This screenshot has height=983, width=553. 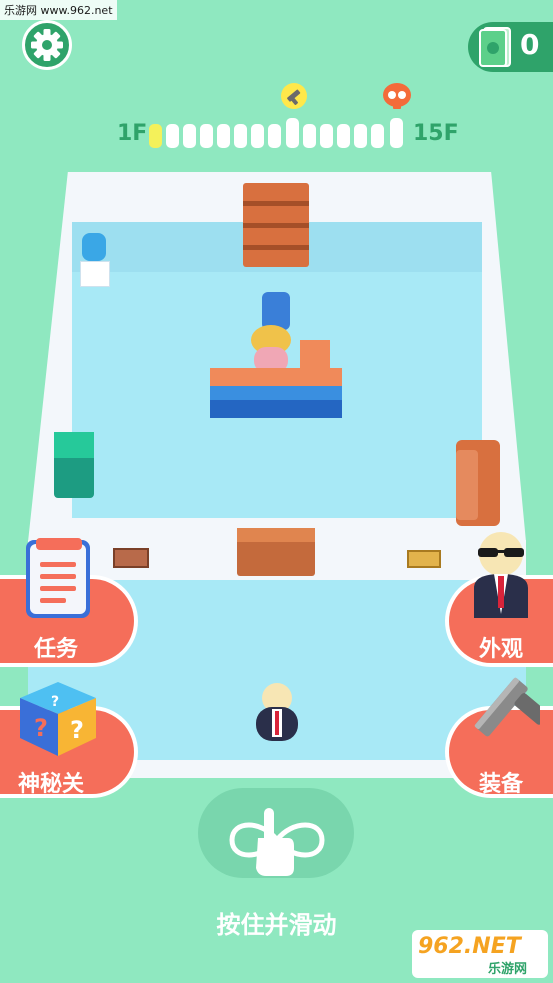 What do you see at coordinates (74, 465) in the screenshot?
I see `safe` at bounding box center [74, 465].